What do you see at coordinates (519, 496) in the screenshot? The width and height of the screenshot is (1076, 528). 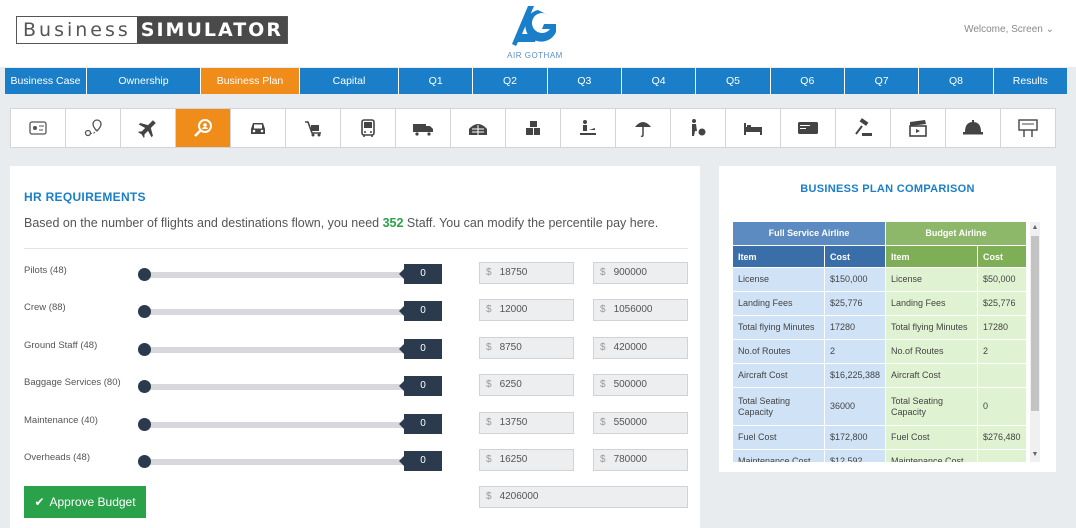 I see `grand-total-value: 4206000` at bounding box center [519, 496].